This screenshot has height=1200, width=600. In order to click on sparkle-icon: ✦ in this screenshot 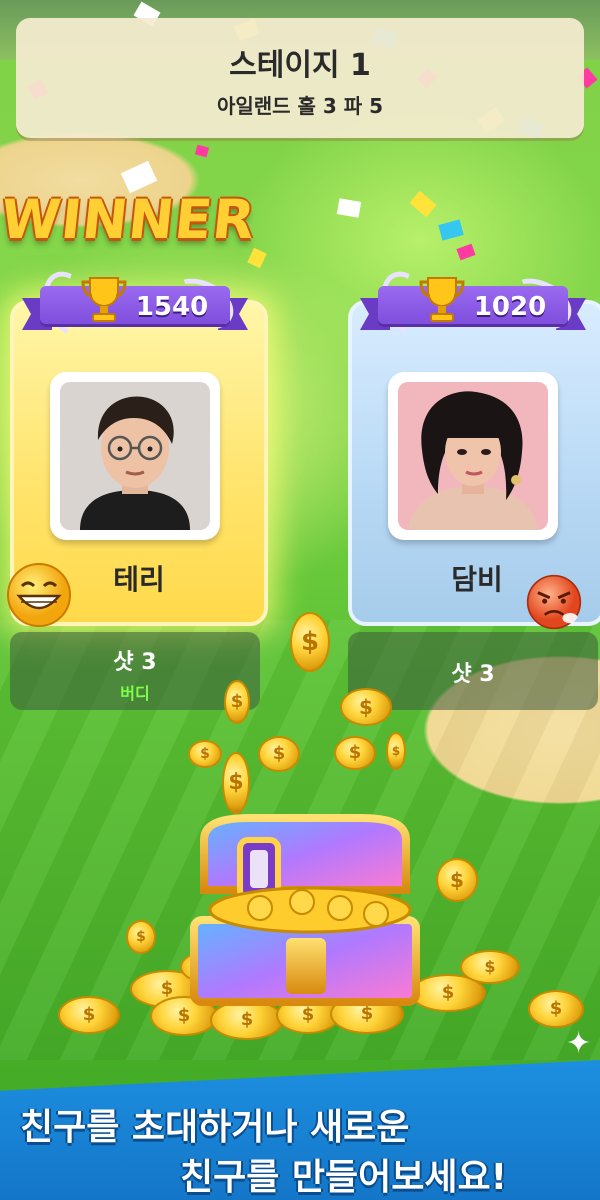, I will do `click(579, 1043)`.